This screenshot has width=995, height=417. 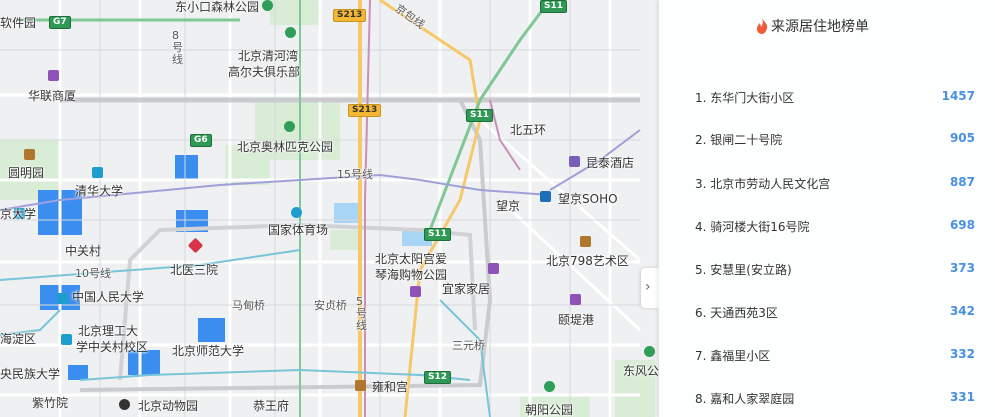 What do you see at coordinates (528, 130) in the screenshot?
I see `map-label-beiwuhuan: 北五环` at bounding box center [528, 130].